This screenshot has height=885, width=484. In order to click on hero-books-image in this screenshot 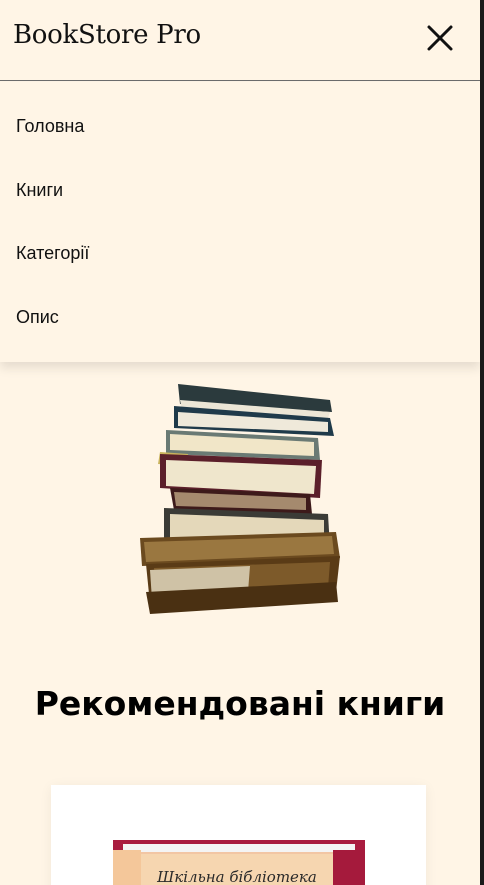, I will do `click(240, 498)`.